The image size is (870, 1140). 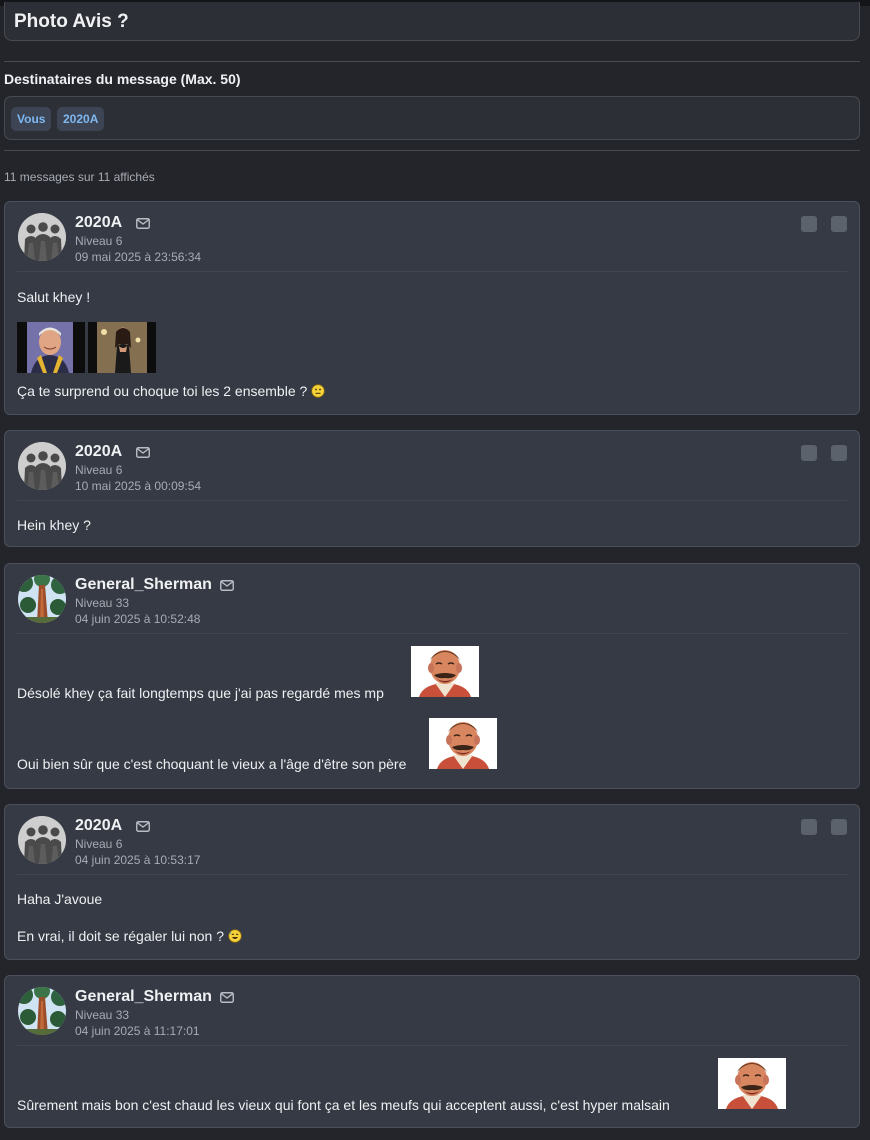 What do you see at coordinates (137, 1031) in the screenshot?
I see `message-date: 04 juin 2025 à 11:17:01` at bounding box center [137, 1031].